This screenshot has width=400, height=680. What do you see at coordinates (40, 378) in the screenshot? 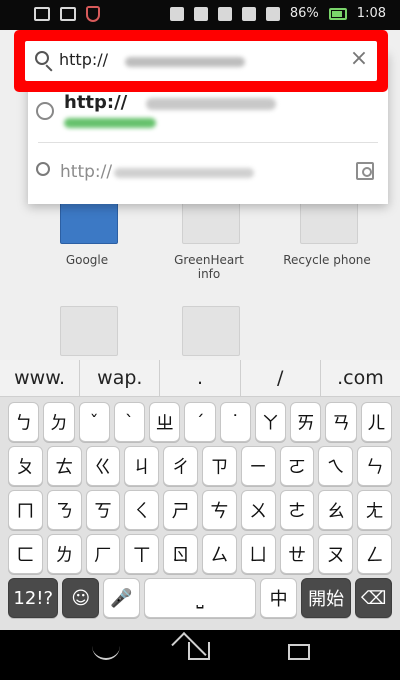
I see `suggest-www: www.` at bounding box center [40, 378].